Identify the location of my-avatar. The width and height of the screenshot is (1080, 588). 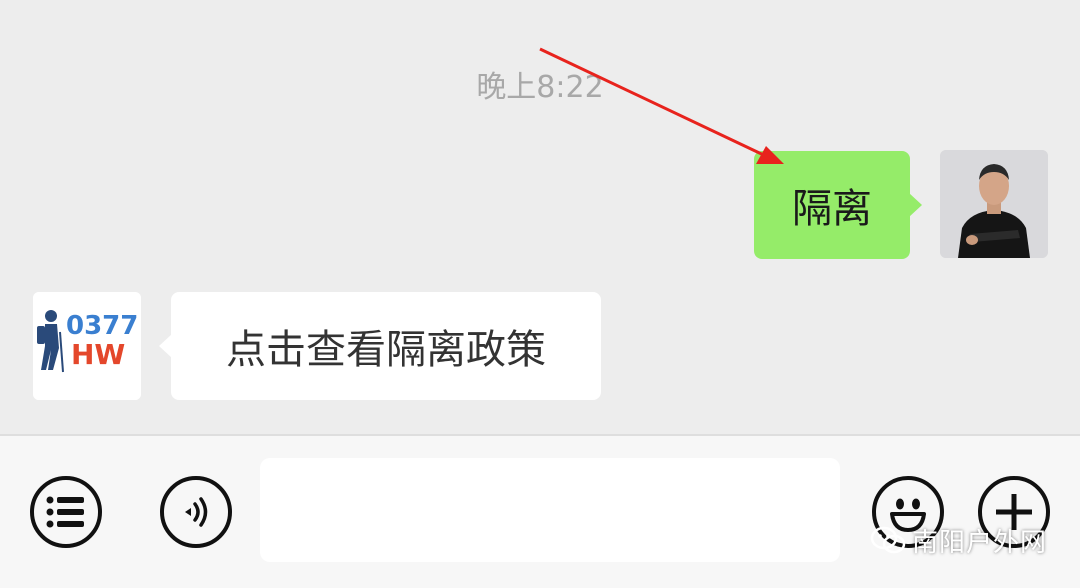
(994, 204).